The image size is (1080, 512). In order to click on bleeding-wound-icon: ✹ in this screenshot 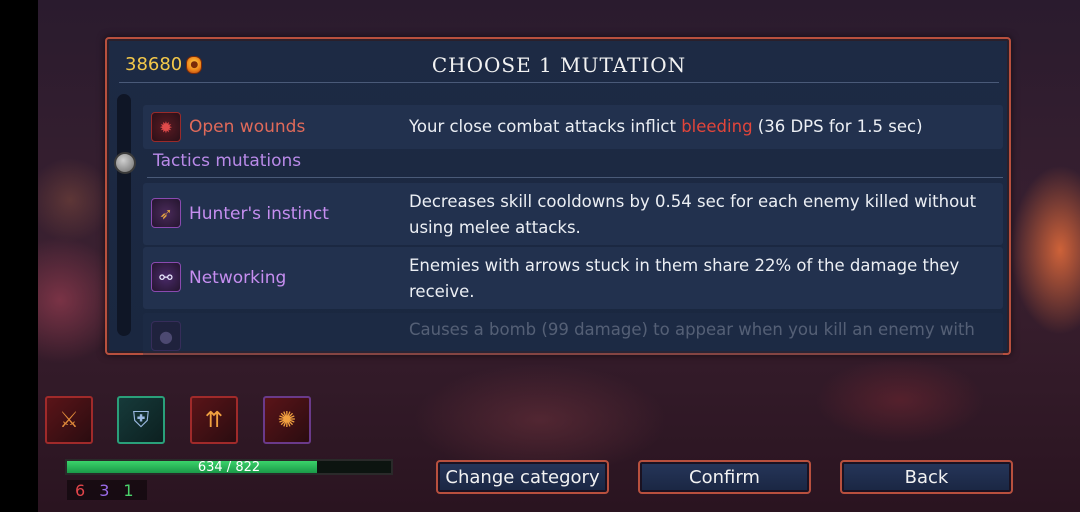, I will do `click(166, 127)`.